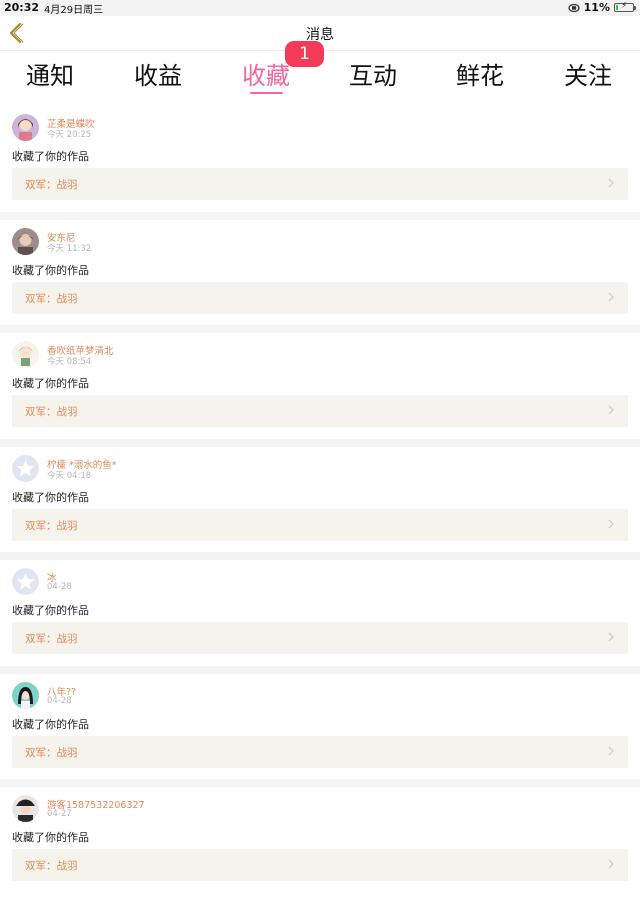 Image resolution: width=640 pixels, height=901 pixels. What do you see at coordinates (69, 135) in the screenshot?
I see `timestamp: 今天 20:25` at bounding box center [69, 135].